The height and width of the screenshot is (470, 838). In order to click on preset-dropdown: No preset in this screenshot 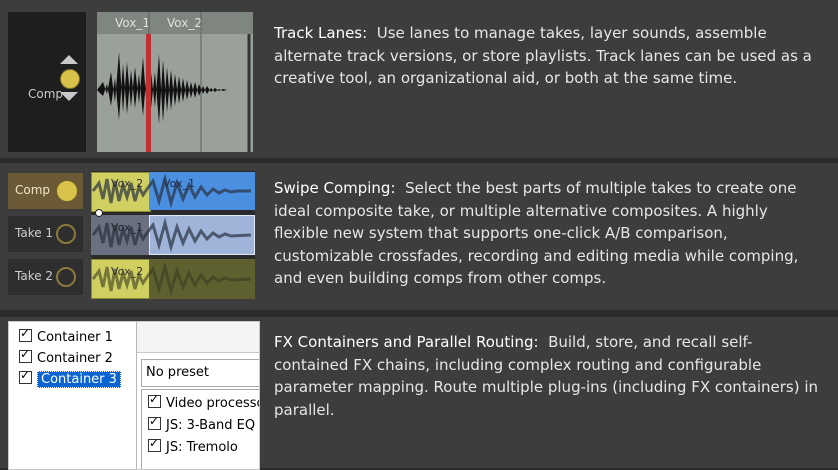, I will do `click(200, 373)`.